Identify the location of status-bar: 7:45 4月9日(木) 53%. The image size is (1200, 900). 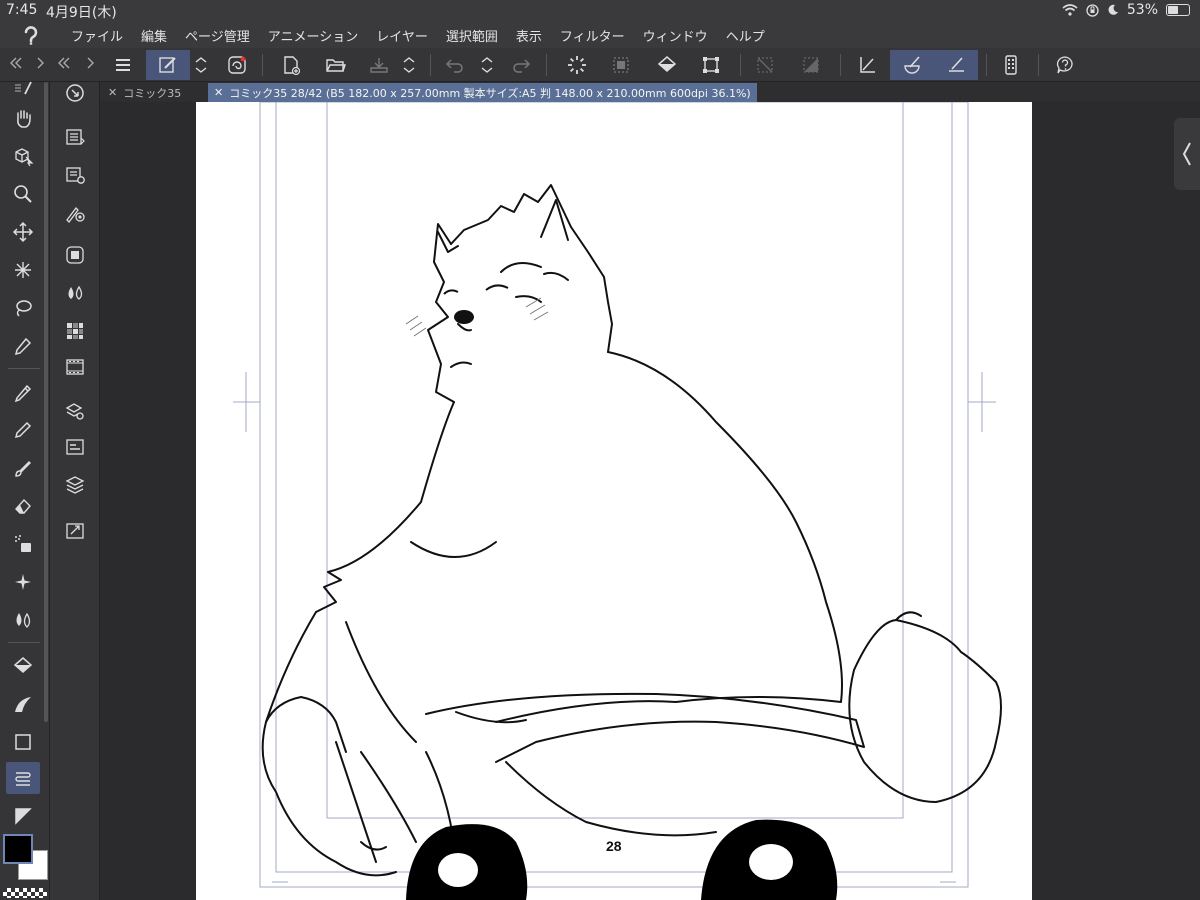
(600, 11).